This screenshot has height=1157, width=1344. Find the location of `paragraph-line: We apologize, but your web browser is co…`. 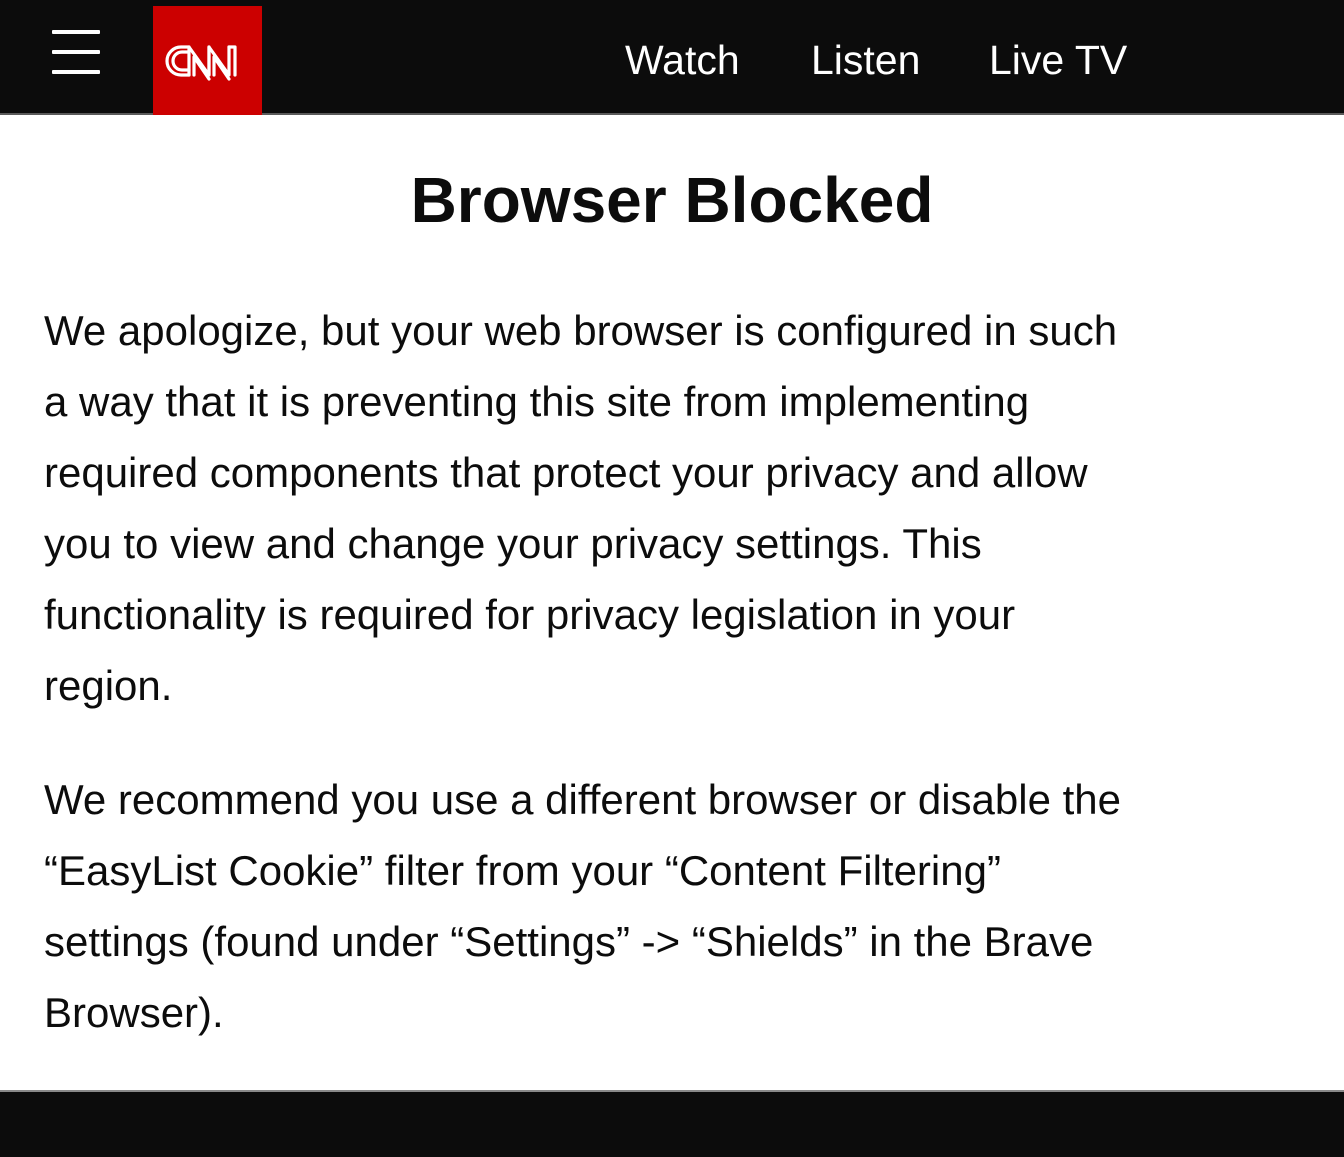

paragraph-line: We apologize, but your web browser is co… is located at coordinates (581, 330).